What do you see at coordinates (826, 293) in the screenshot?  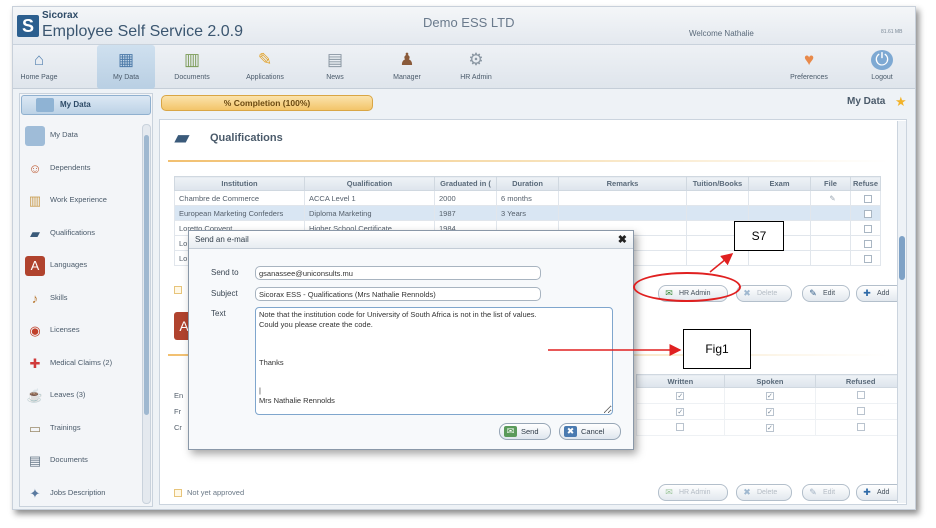 I see `edit-button: ✎ Edit` at bounding box center [826, 293].